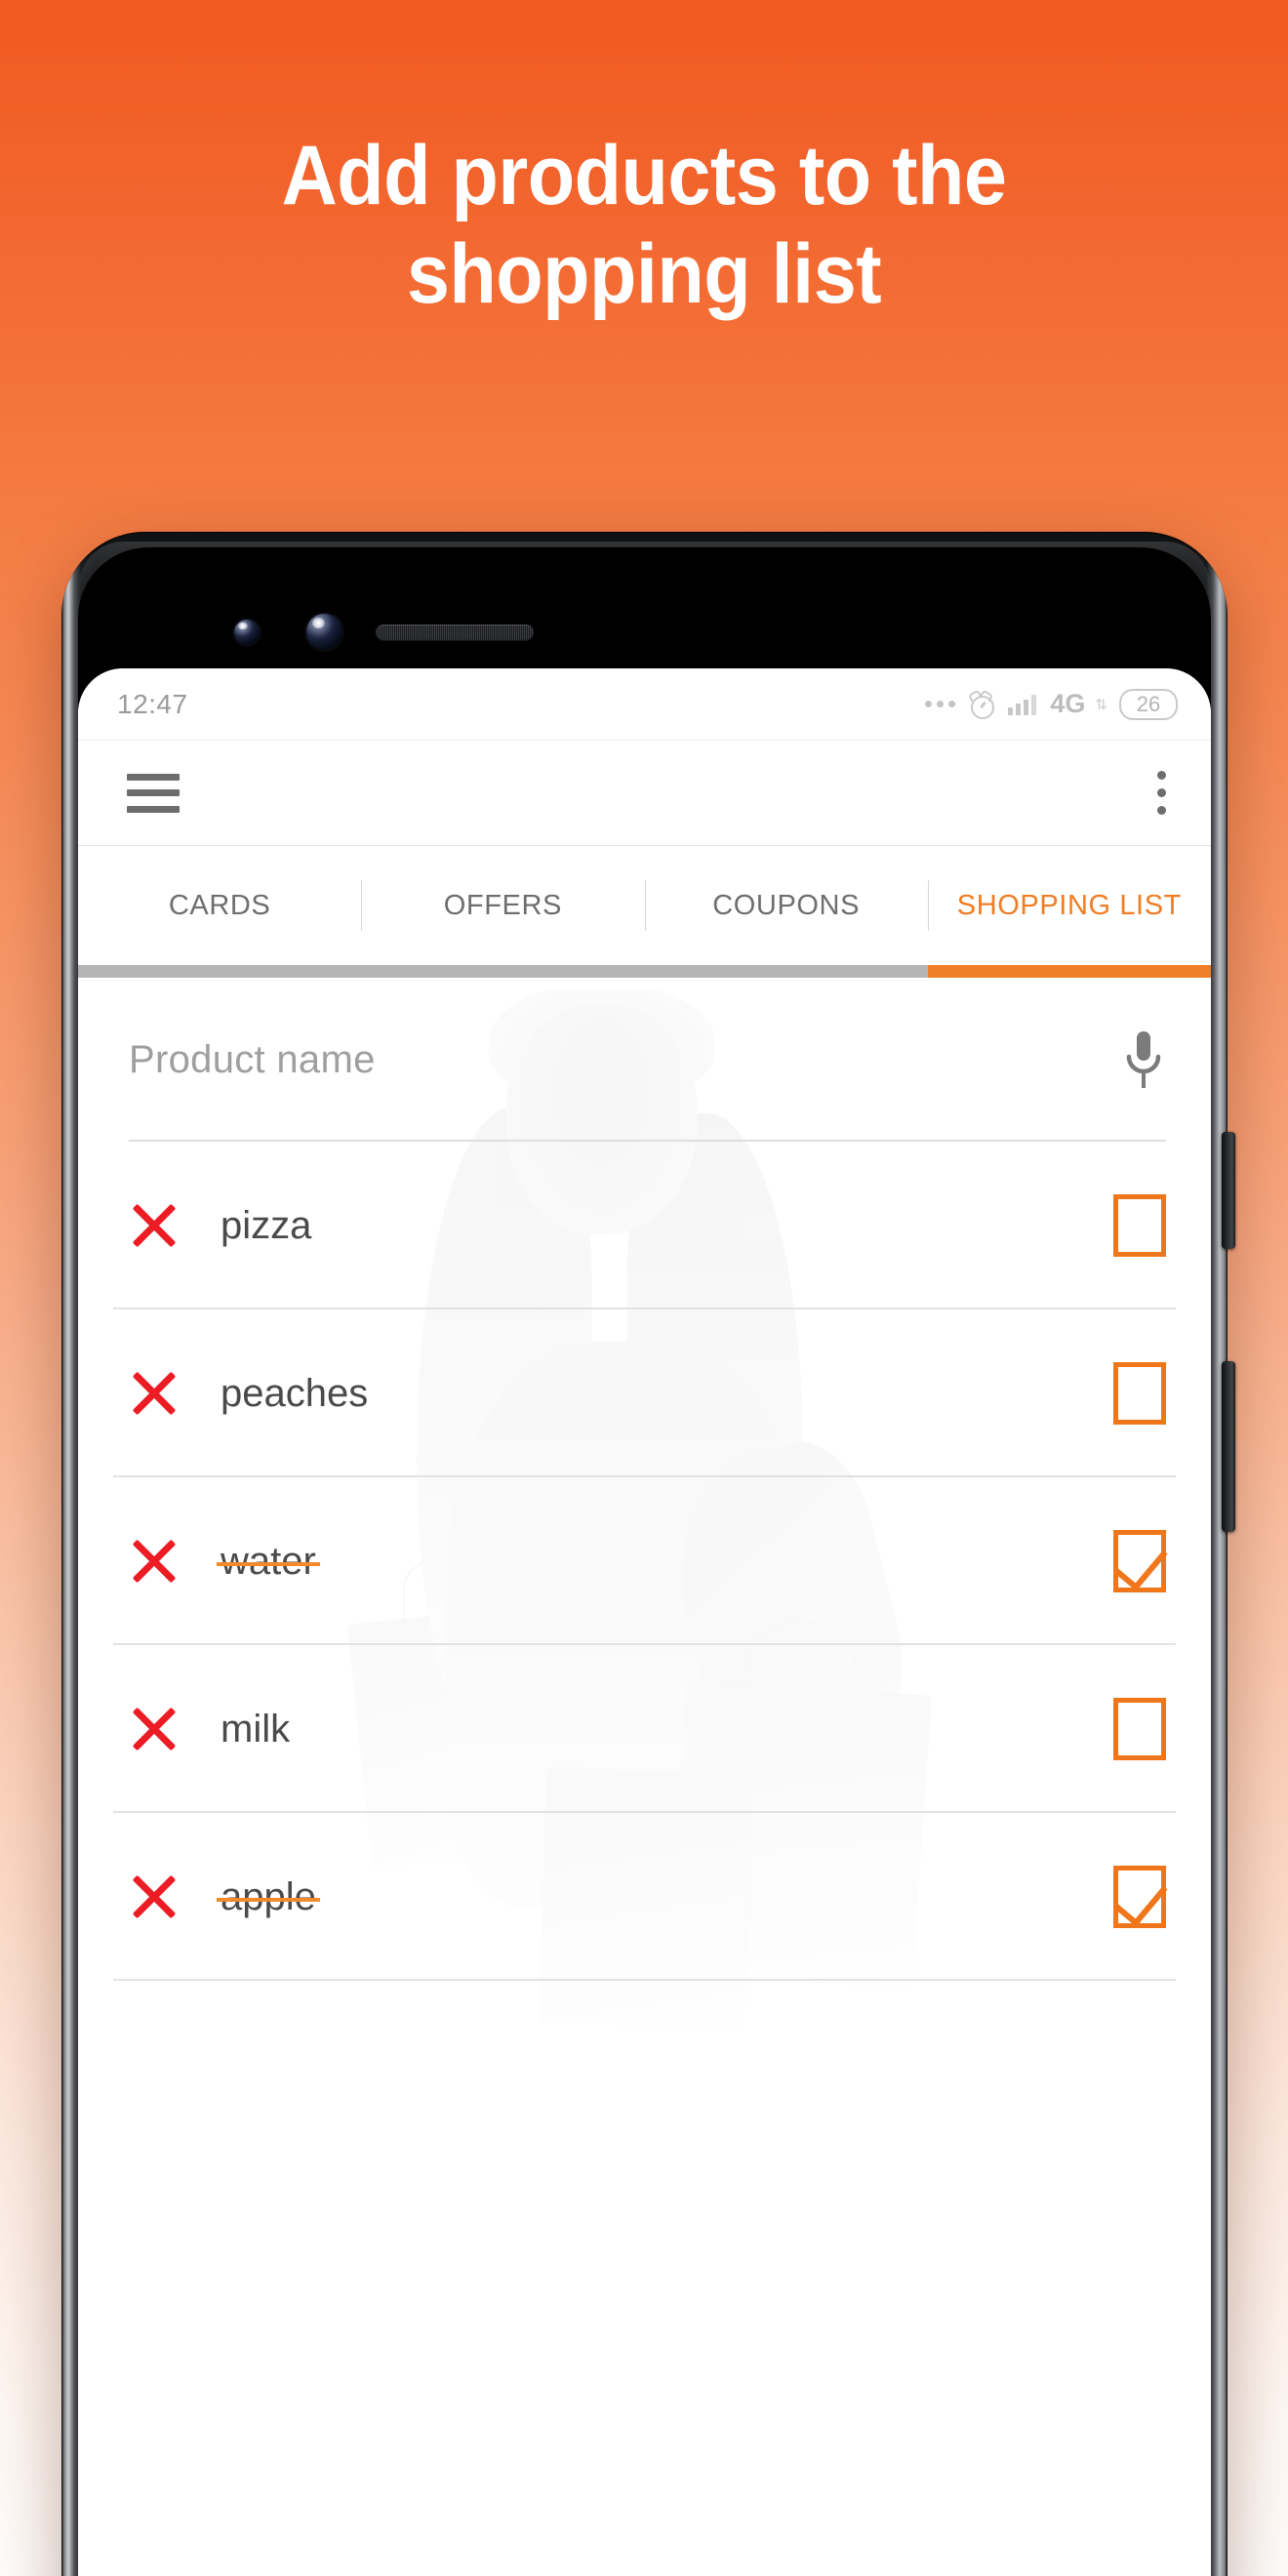 The width and height of the screenshot is (1288, 2576). What do you see at coordinates (1148, 704) in the screenshot?
I see `battery-level-badge: 26` at bounding box center [1148, 704].